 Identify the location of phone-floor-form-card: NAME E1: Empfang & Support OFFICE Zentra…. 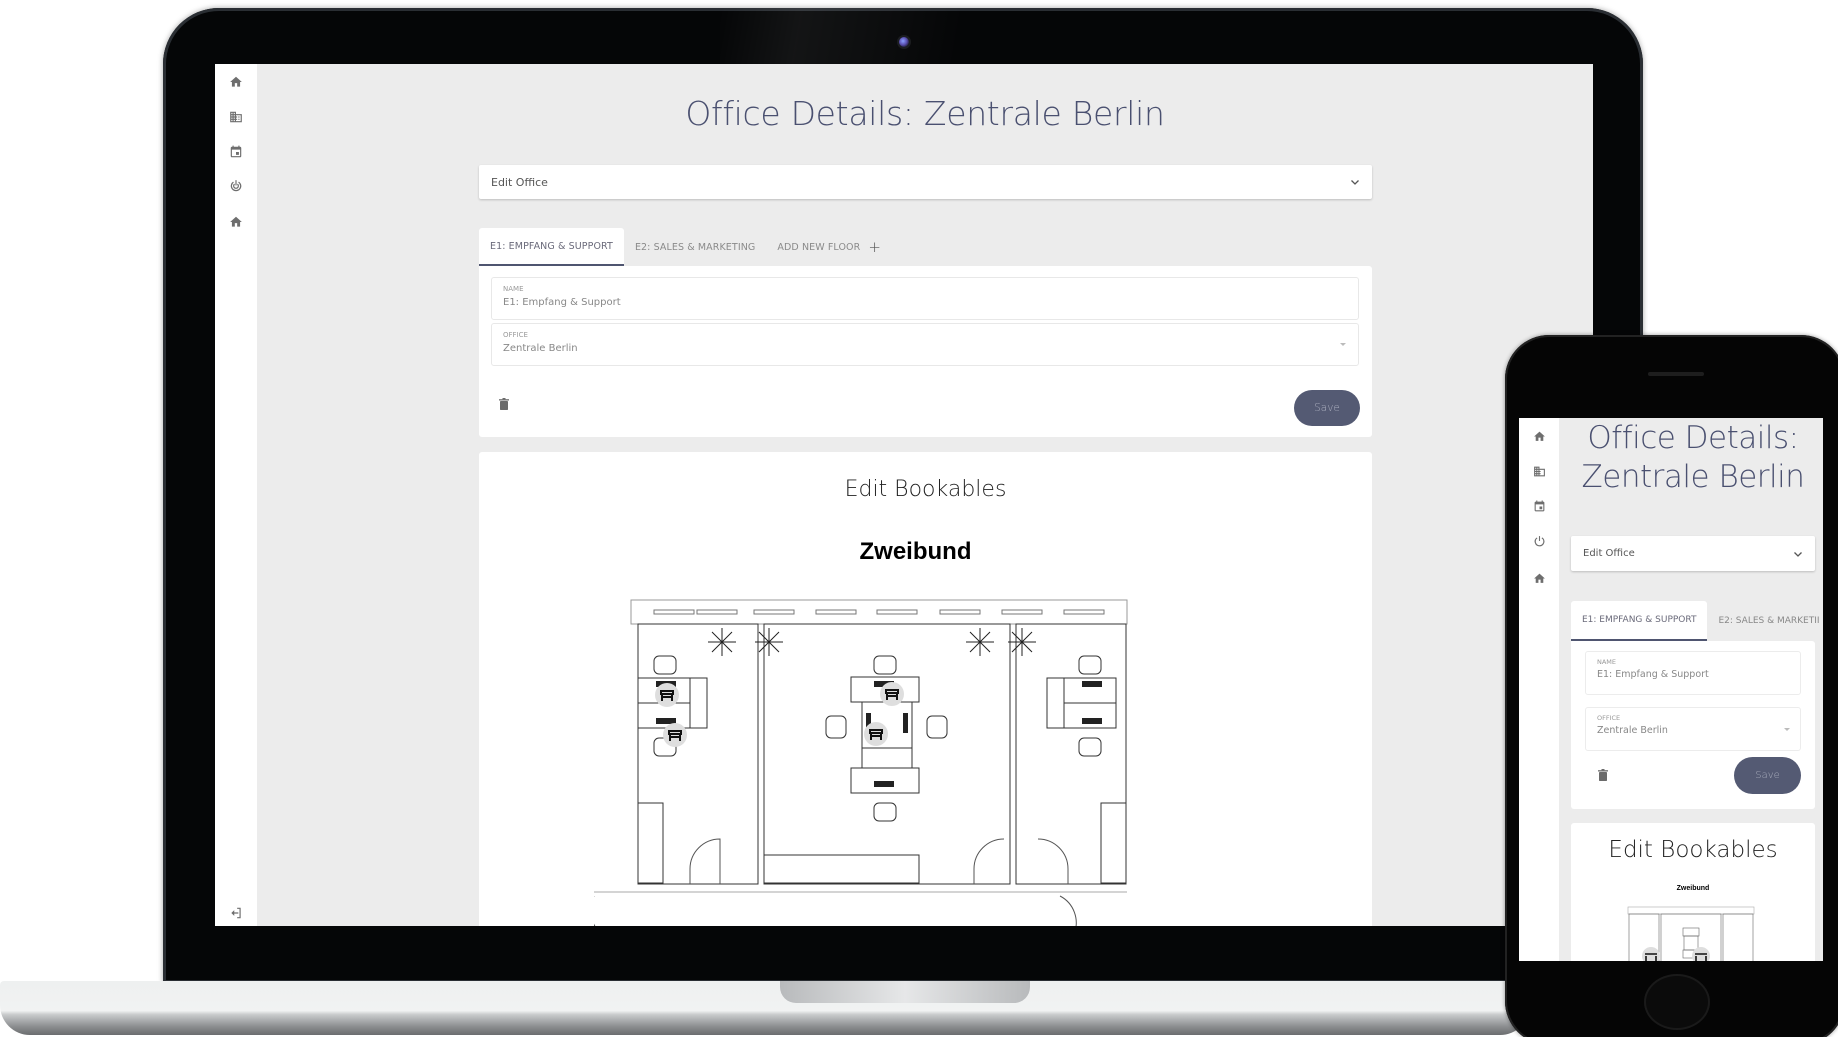
(1693, 725).